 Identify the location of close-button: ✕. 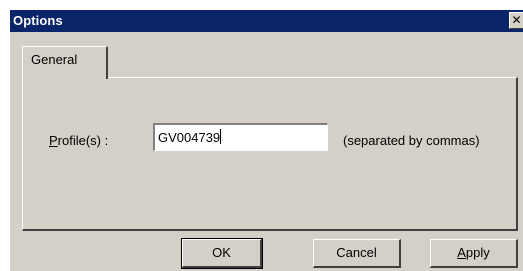
(516, 20).